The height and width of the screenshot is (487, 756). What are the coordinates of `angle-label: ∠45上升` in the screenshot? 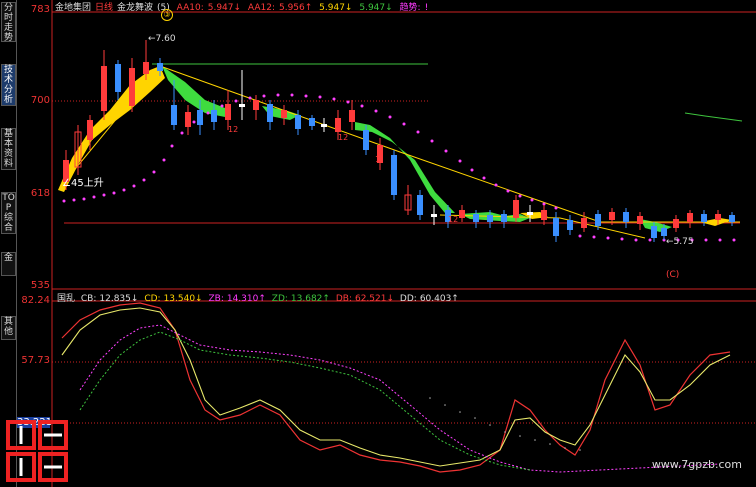 It's located at (83, 183).